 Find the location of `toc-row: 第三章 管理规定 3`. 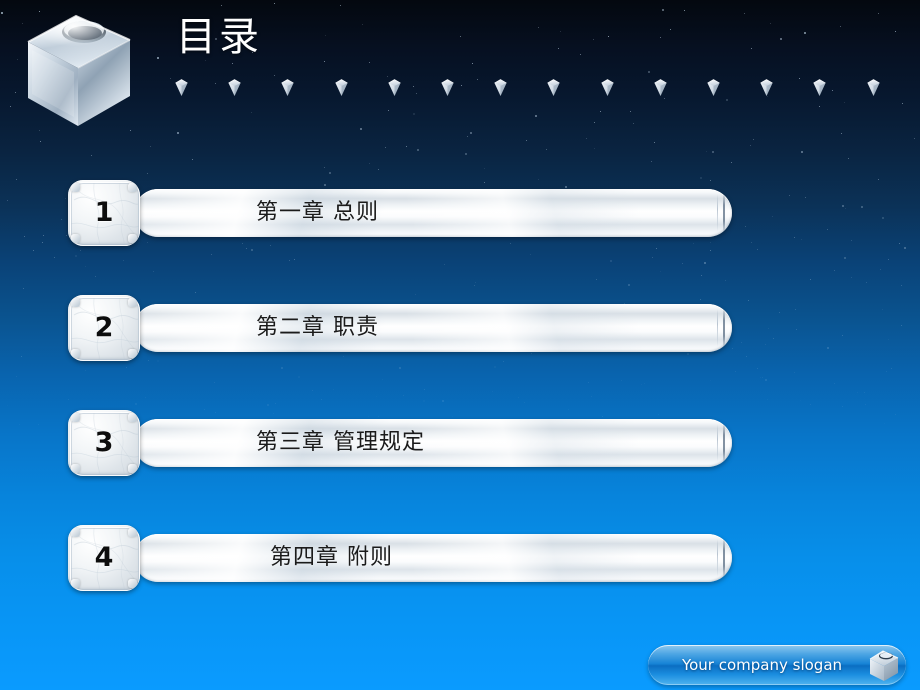

toc-row: 第三章 管理规定 3 is located at coordinates (400, 443).